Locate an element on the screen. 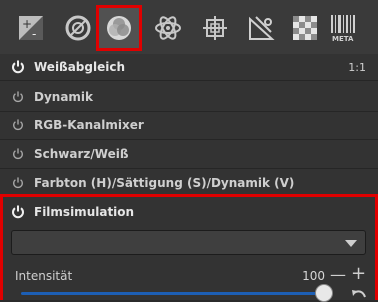 The height and width of the screenshot is (302, 378). detail-tab is located at coordinates (78, 28).